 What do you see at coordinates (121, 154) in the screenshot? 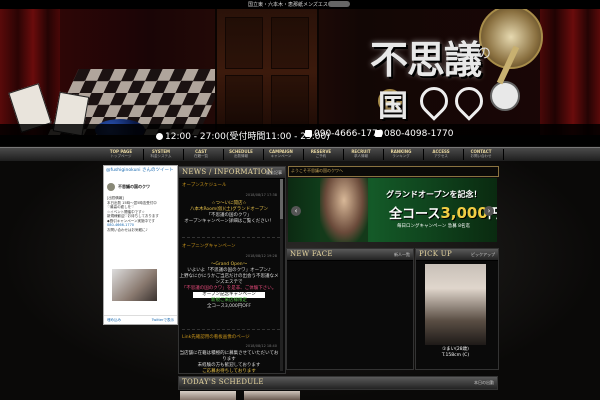
I see `nav-top-page: TOP PAGE トップページ` at bounding box center [121, 154].